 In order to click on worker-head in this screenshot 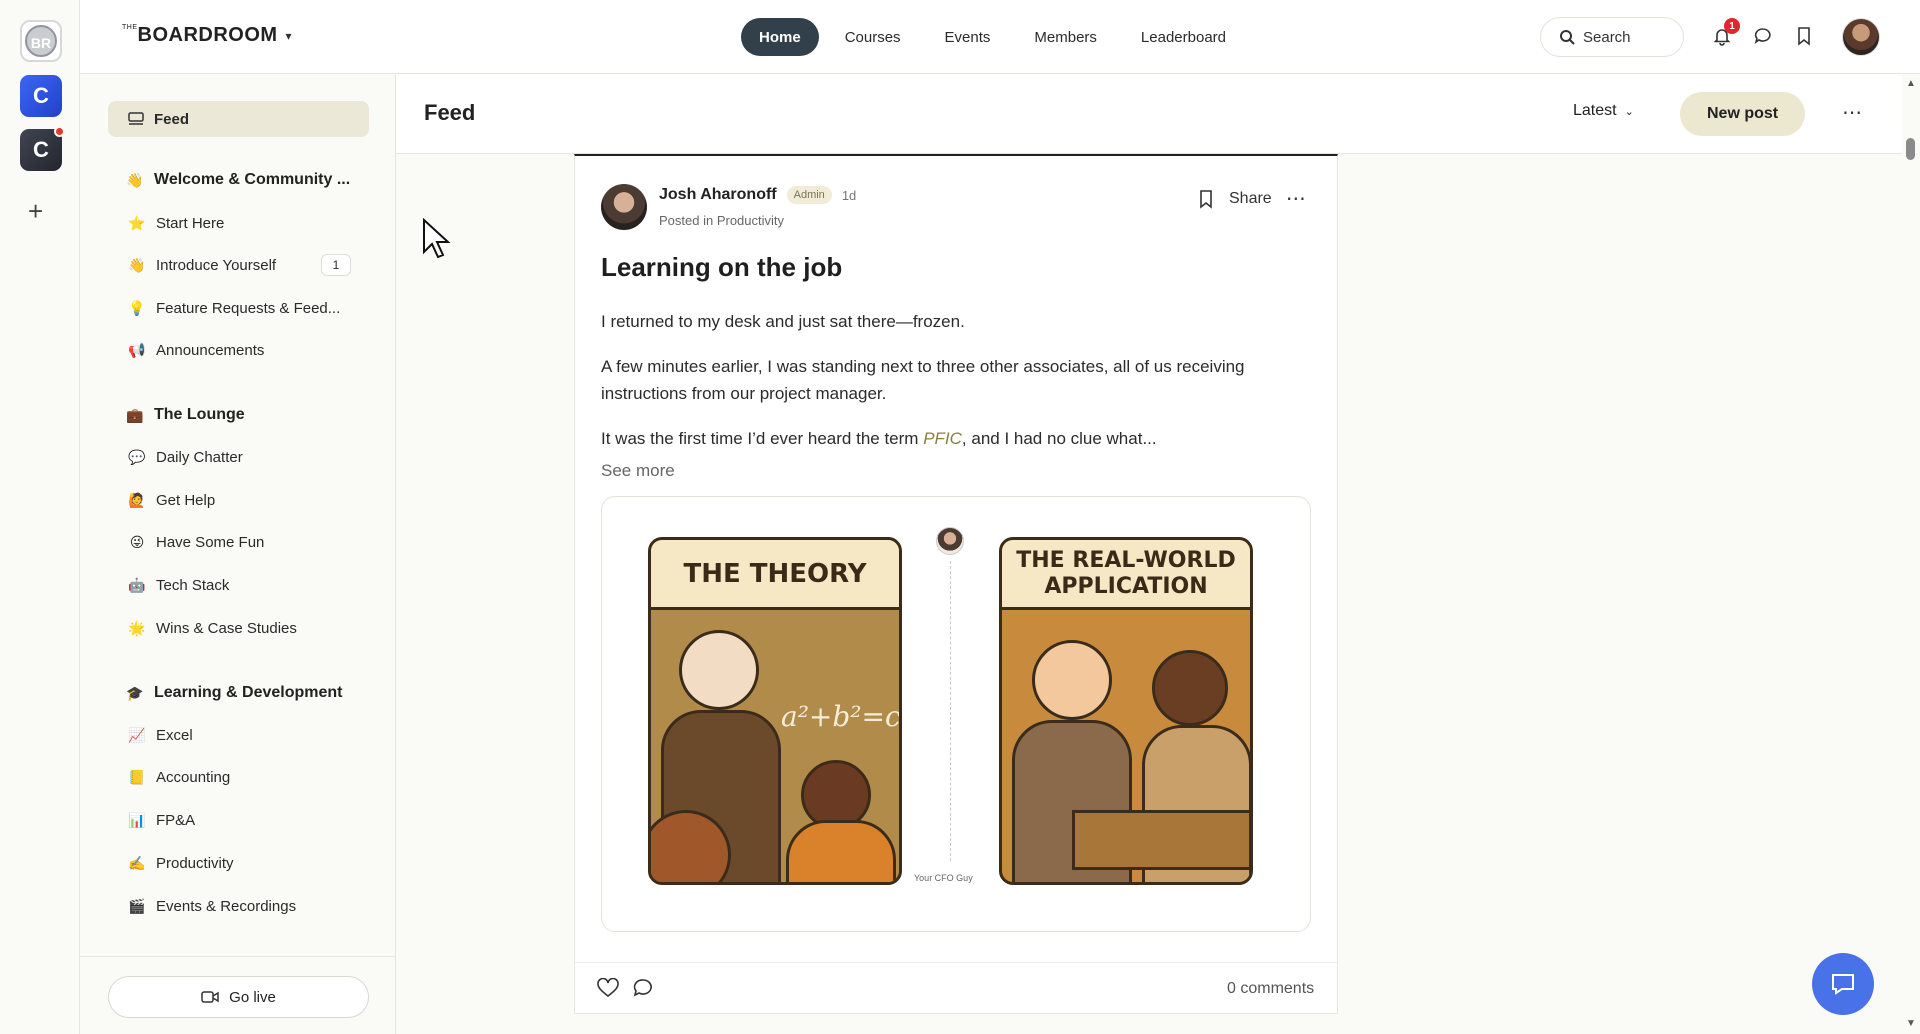, I will do `click(1072, 680)`.